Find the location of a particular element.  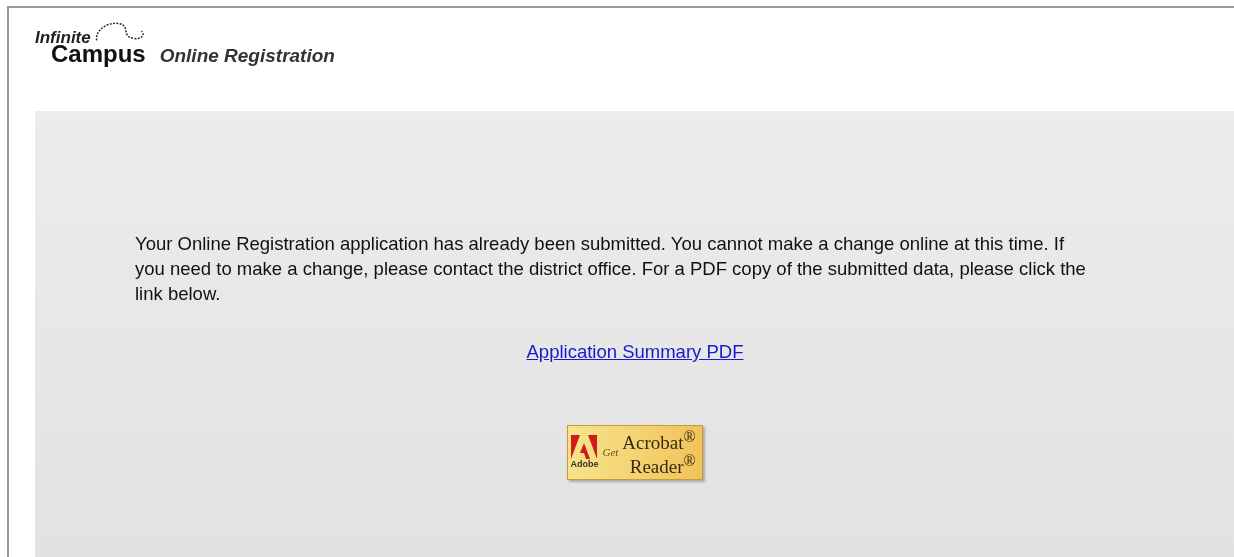

get-text: Get is located at coordinates (610, 452).